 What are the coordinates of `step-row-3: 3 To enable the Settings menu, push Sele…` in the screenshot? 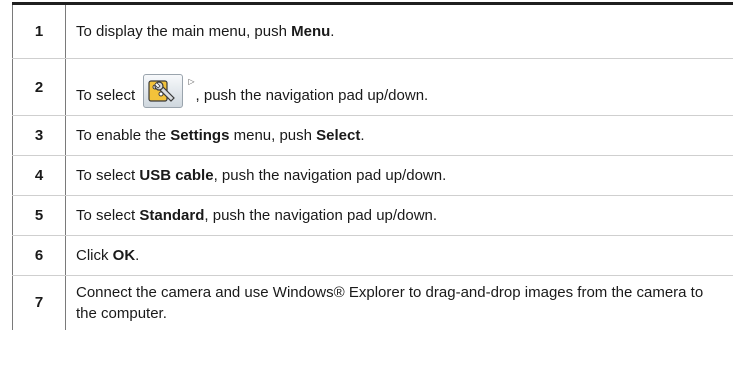 It's located at (372, 135).